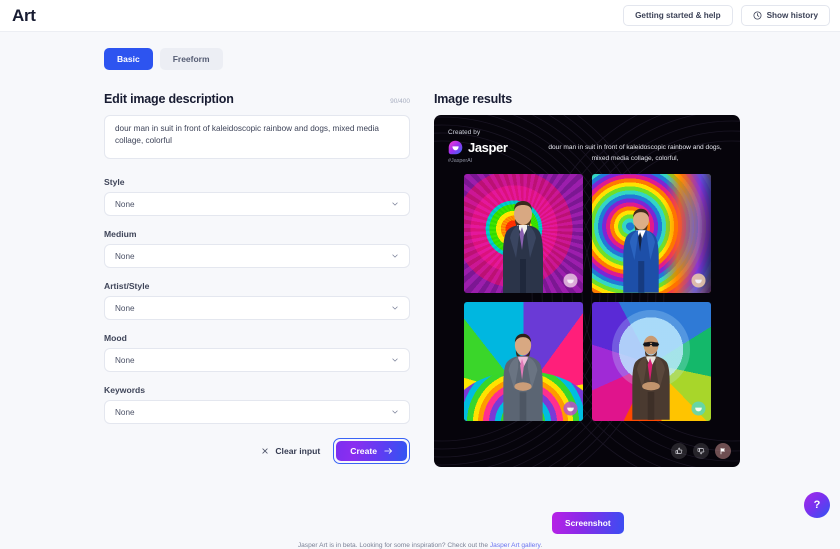 This screenshot has width=840, height=549. What do you see at coordinates (125, 360) in the screenshot?
I see `mood-select-value: None` at bounding box center [125, 360].